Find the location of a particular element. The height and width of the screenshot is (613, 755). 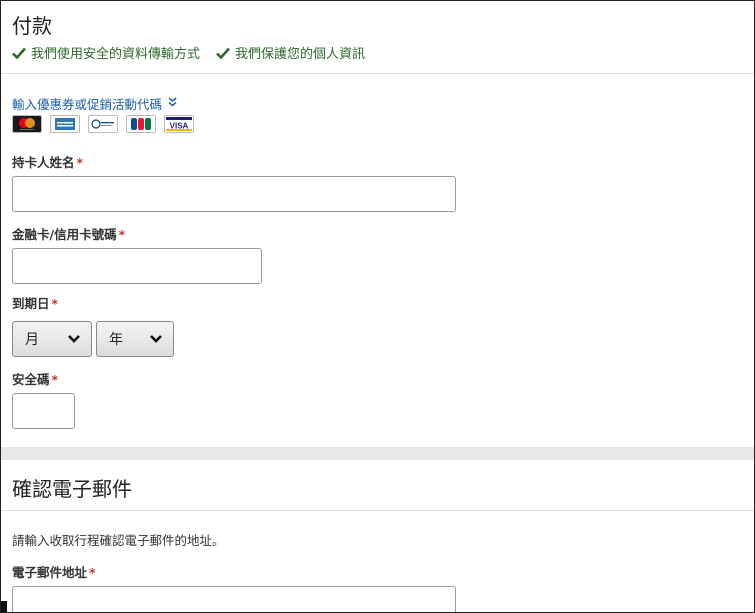

security-code-input is located at coordinates (43, 411).